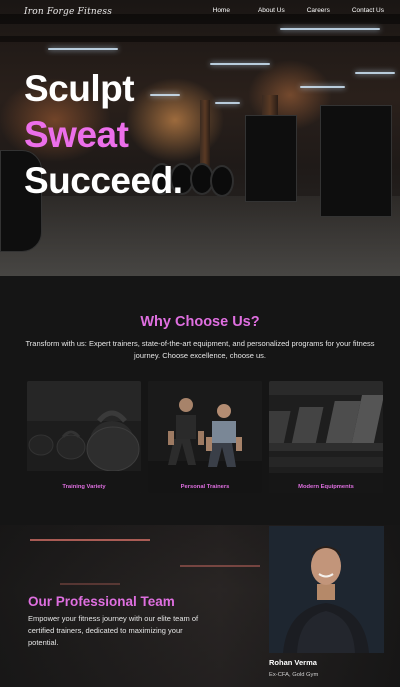 The image size is (400, 687). I want to click on trainer-photo, so click(326, 589).